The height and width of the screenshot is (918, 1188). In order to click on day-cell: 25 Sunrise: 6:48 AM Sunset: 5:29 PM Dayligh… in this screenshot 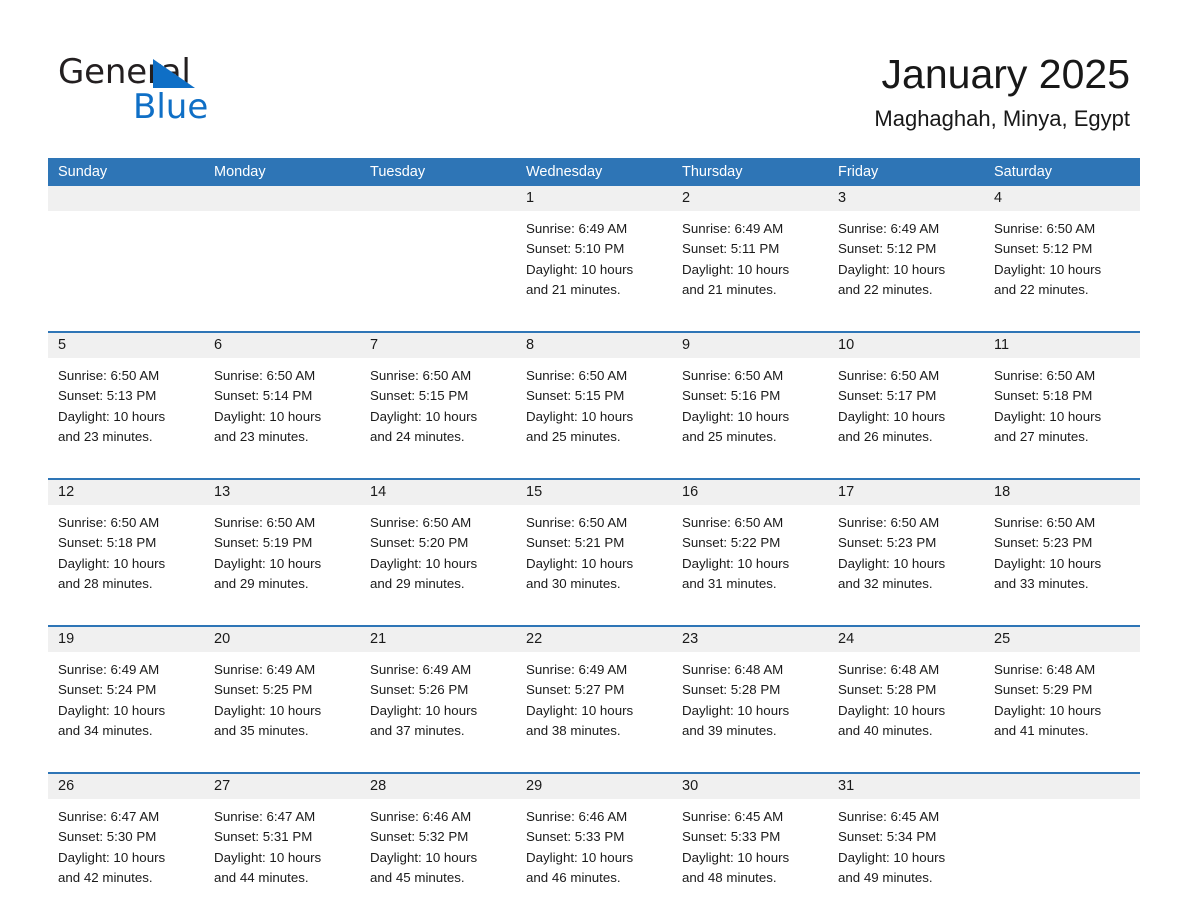, I will do `click(1062, 693)`.